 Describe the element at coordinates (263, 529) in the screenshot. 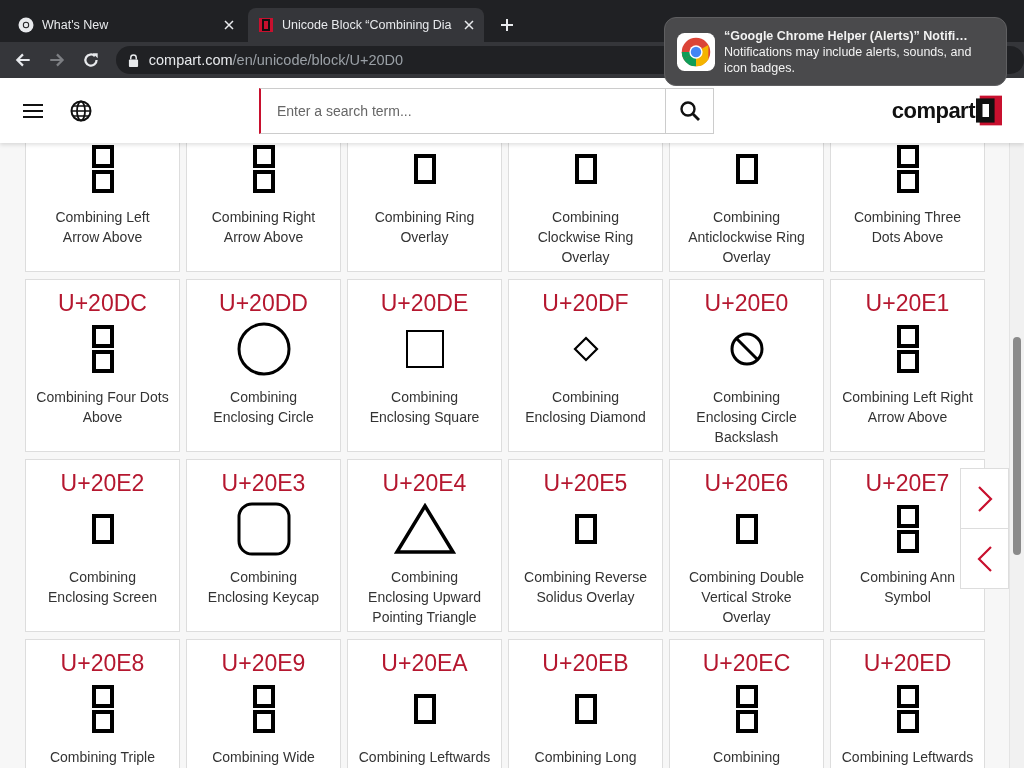

I see `rounded-square-glyph` at that location.